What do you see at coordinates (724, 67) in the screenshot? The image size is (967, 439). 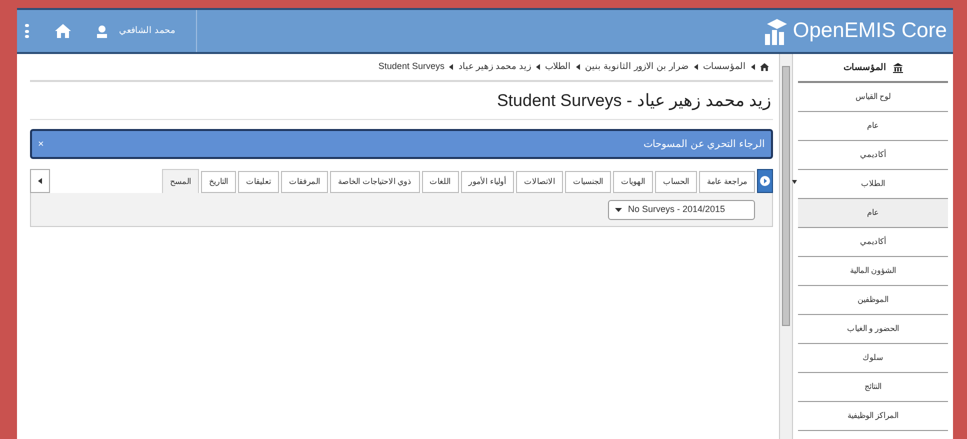 I see `breadcrumb-link: المؤسسات` at bounding box center [724, 67].